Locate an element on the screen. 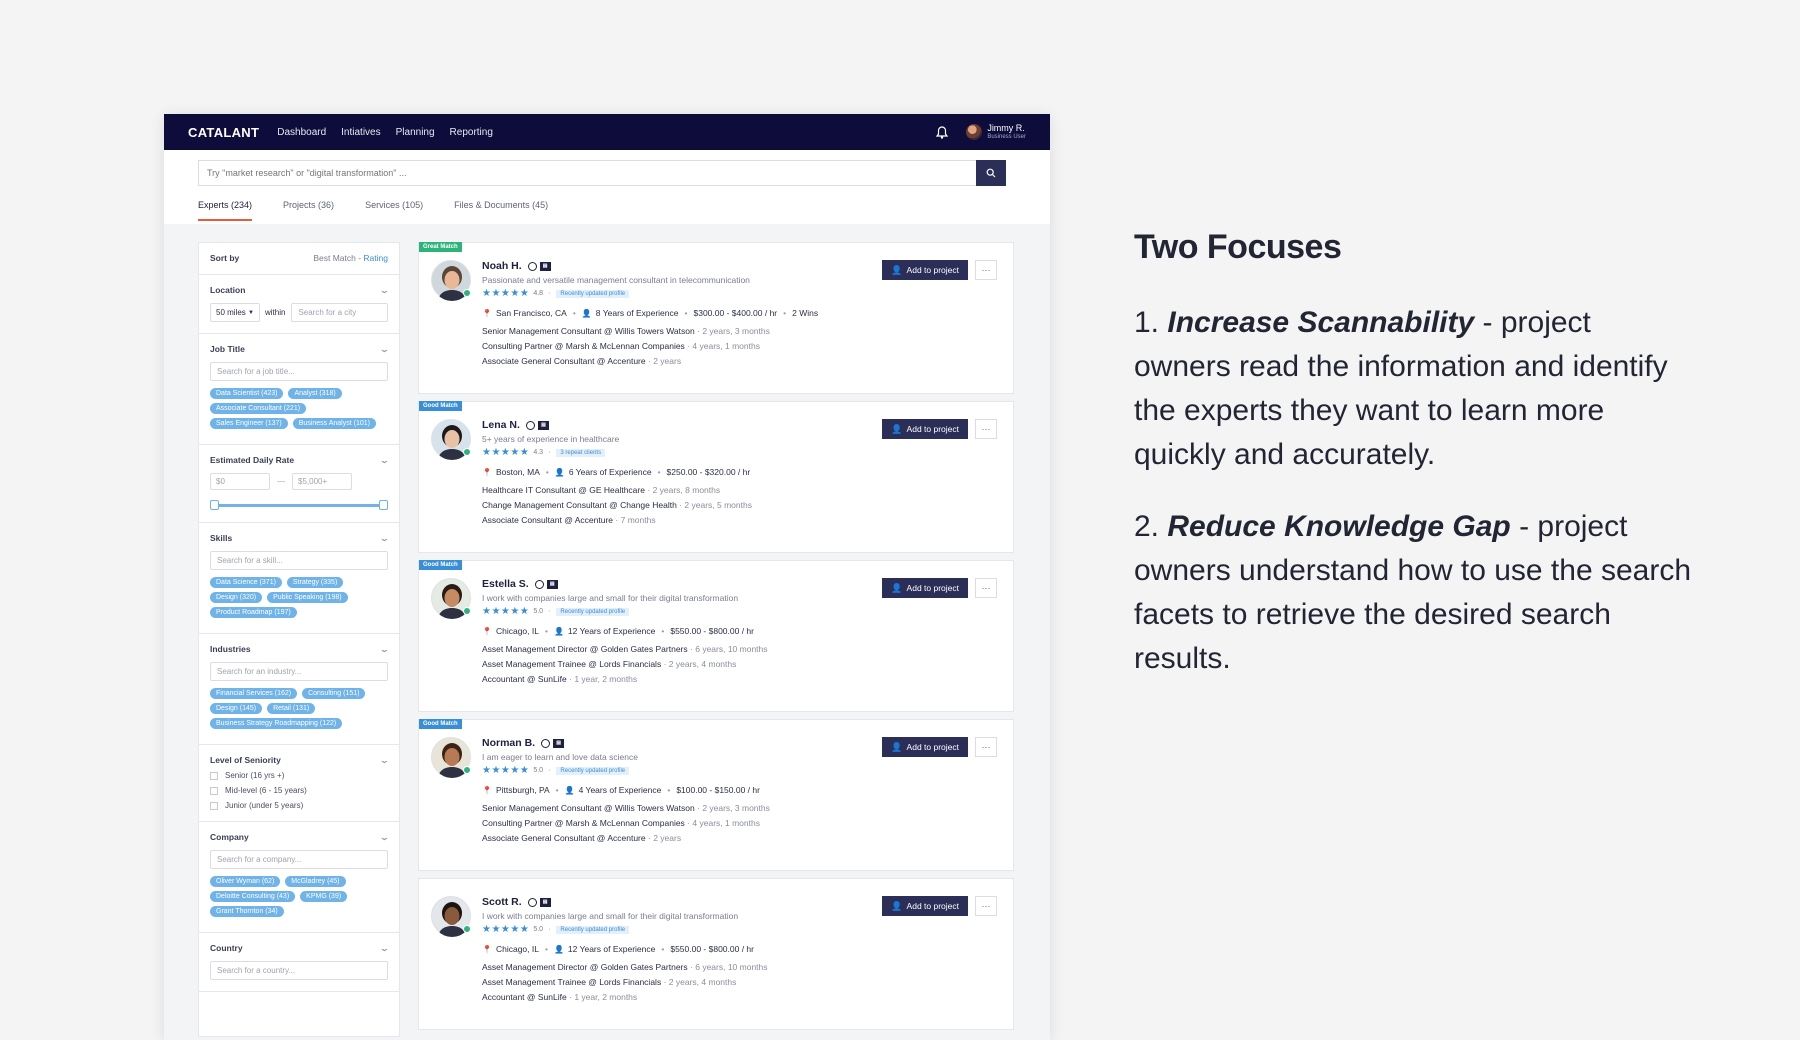  filter-chip: McGladrey (45) is located at coordinates (315, 881).